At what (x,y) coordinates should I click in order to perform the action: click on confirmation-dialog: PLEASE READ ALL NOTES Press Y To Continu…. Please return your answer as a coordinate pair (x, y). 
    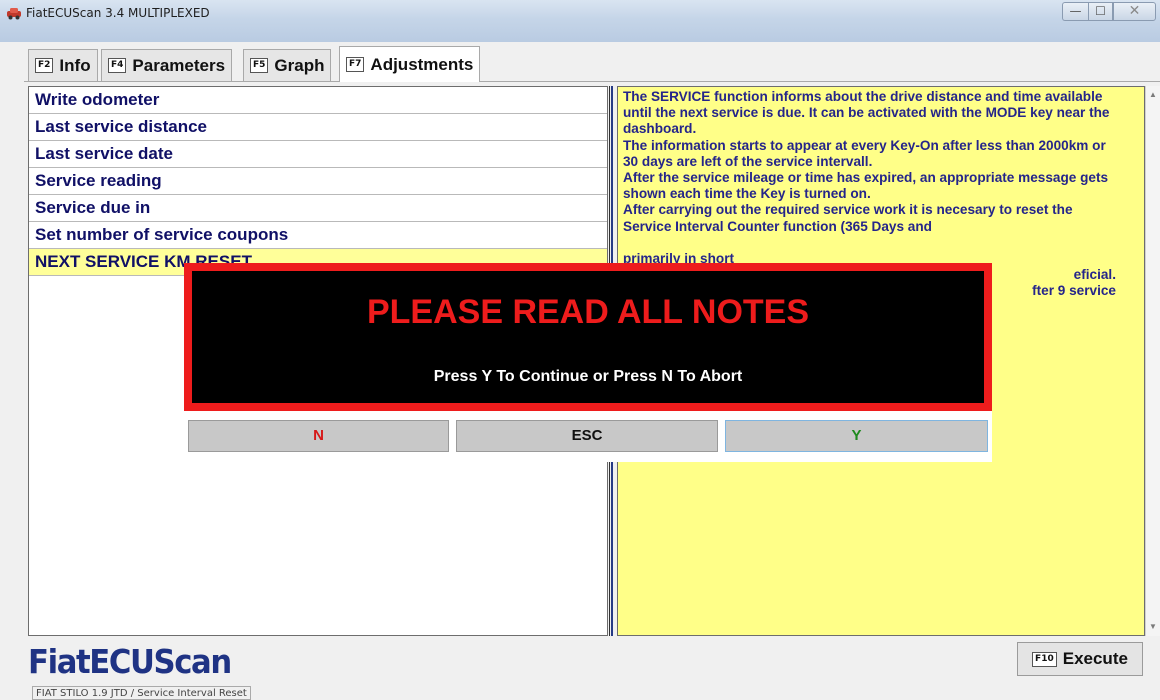
    Looking at the image, I should click on (588, 337).